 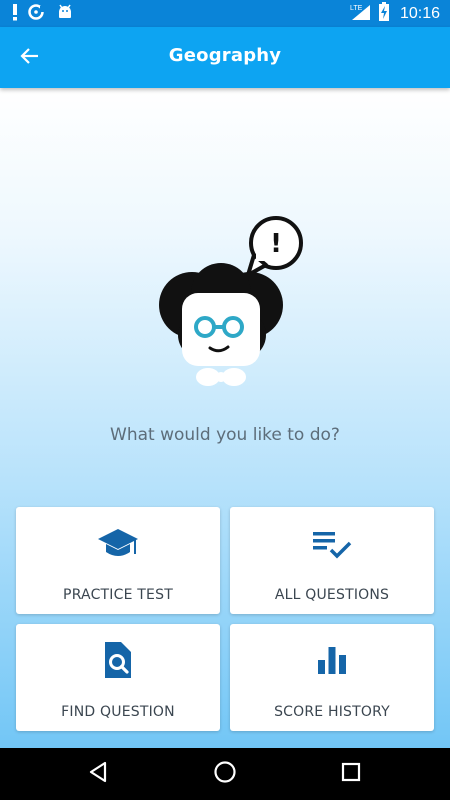 I want to click on speech-bubble-icon: !, so click(x=274, y=246).